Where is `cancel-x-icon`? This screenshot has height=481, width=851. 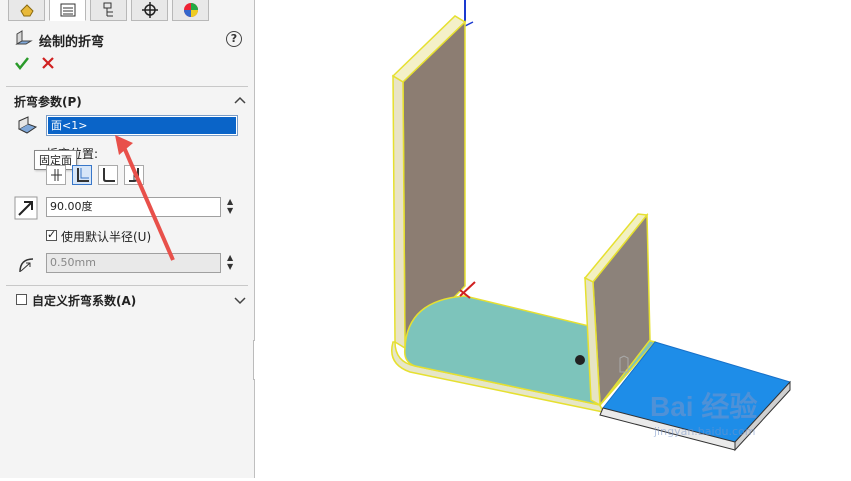 cancel-x-icon is located at coordinates (48, 63).